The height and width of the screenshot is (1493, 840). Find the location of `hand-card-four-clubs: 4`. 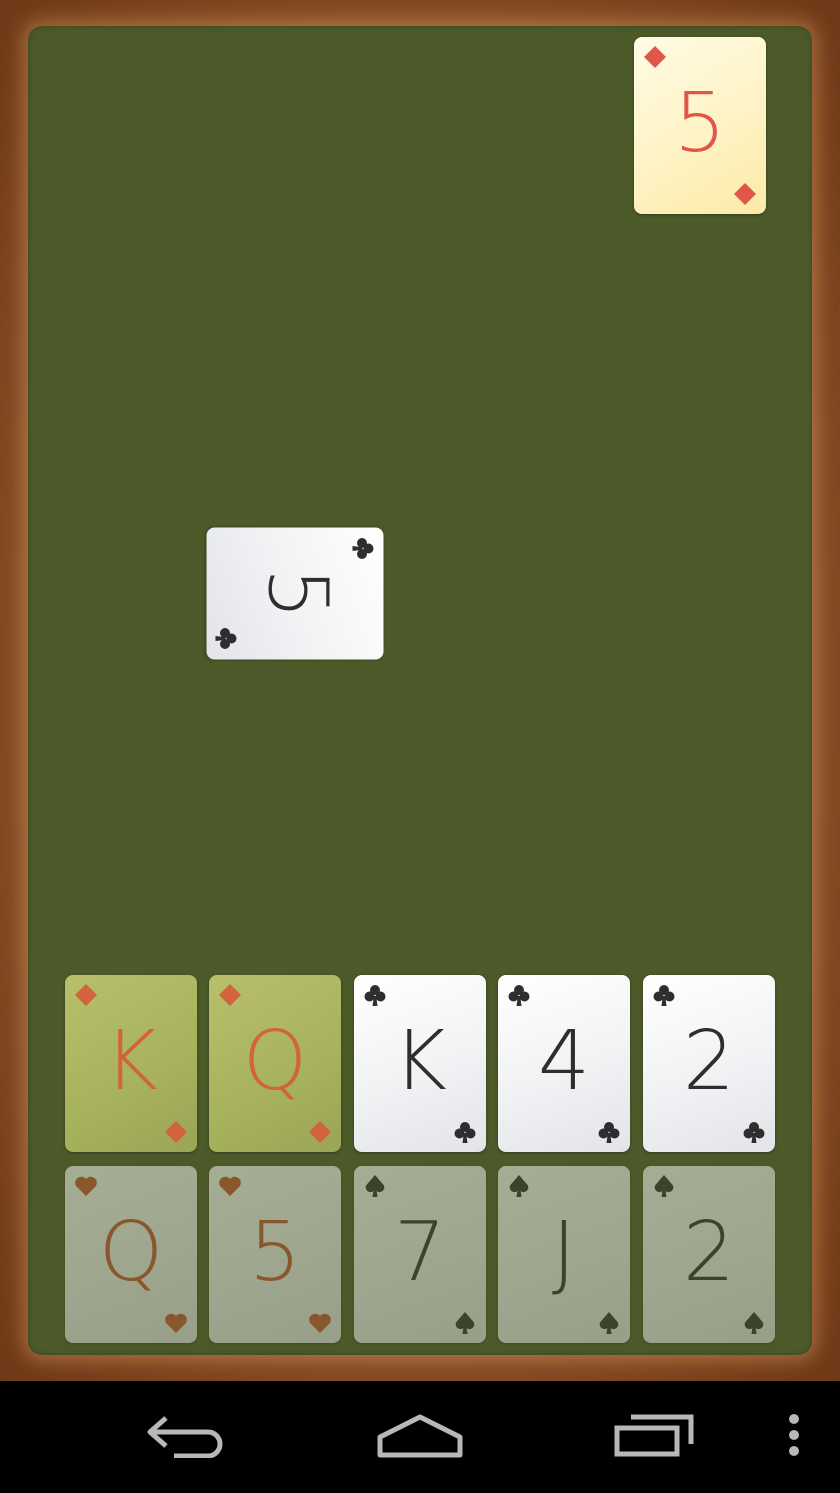

hand-card-four-clubs: 4 is located at coordinates (564, 1063).